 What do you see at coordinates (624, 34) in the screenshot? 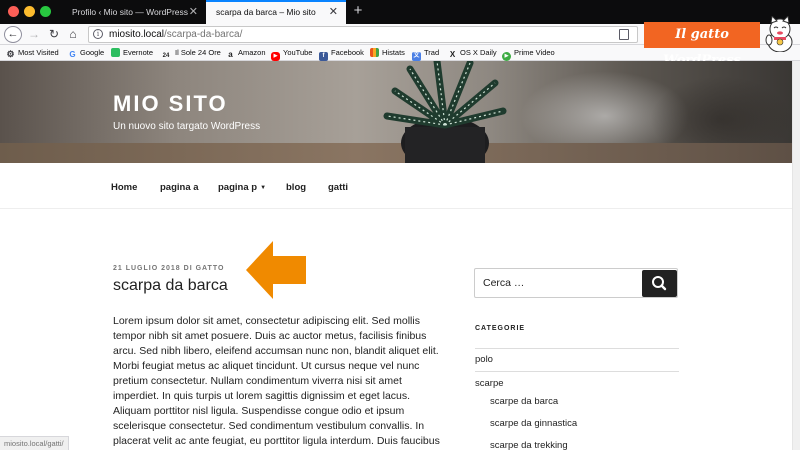
I see `reader-view-icon` at bounding box center [624, 34].